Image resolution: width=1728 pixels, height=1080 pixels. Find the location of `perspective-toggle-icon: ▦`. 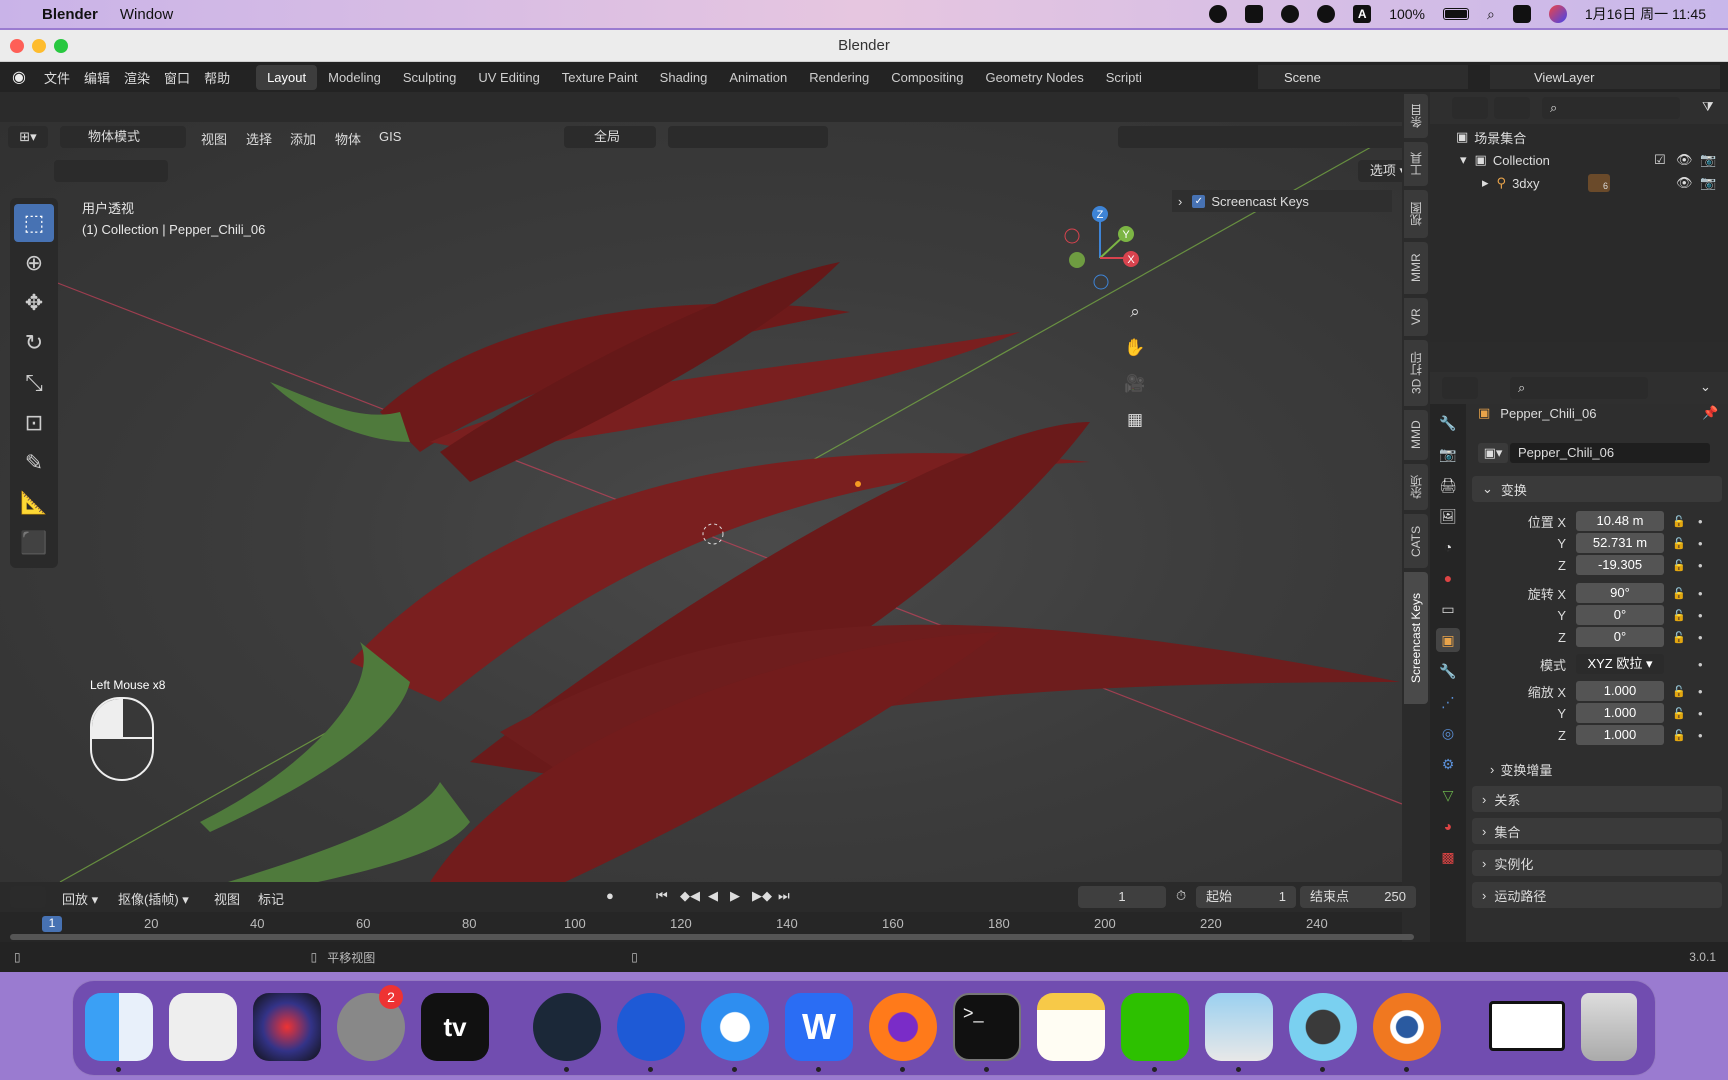

perspective-toggle-icon: ▦ is located at coordinates (1135, 420).